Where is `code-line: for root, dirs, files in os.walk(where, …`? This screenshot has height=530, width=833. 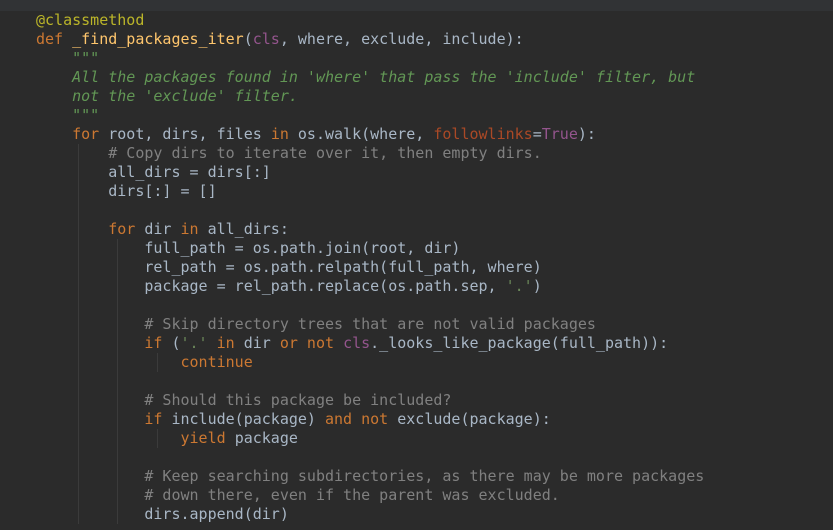
code-line: for root, dirs, files in os.walk(where, … is located at coordinates (370, 134).